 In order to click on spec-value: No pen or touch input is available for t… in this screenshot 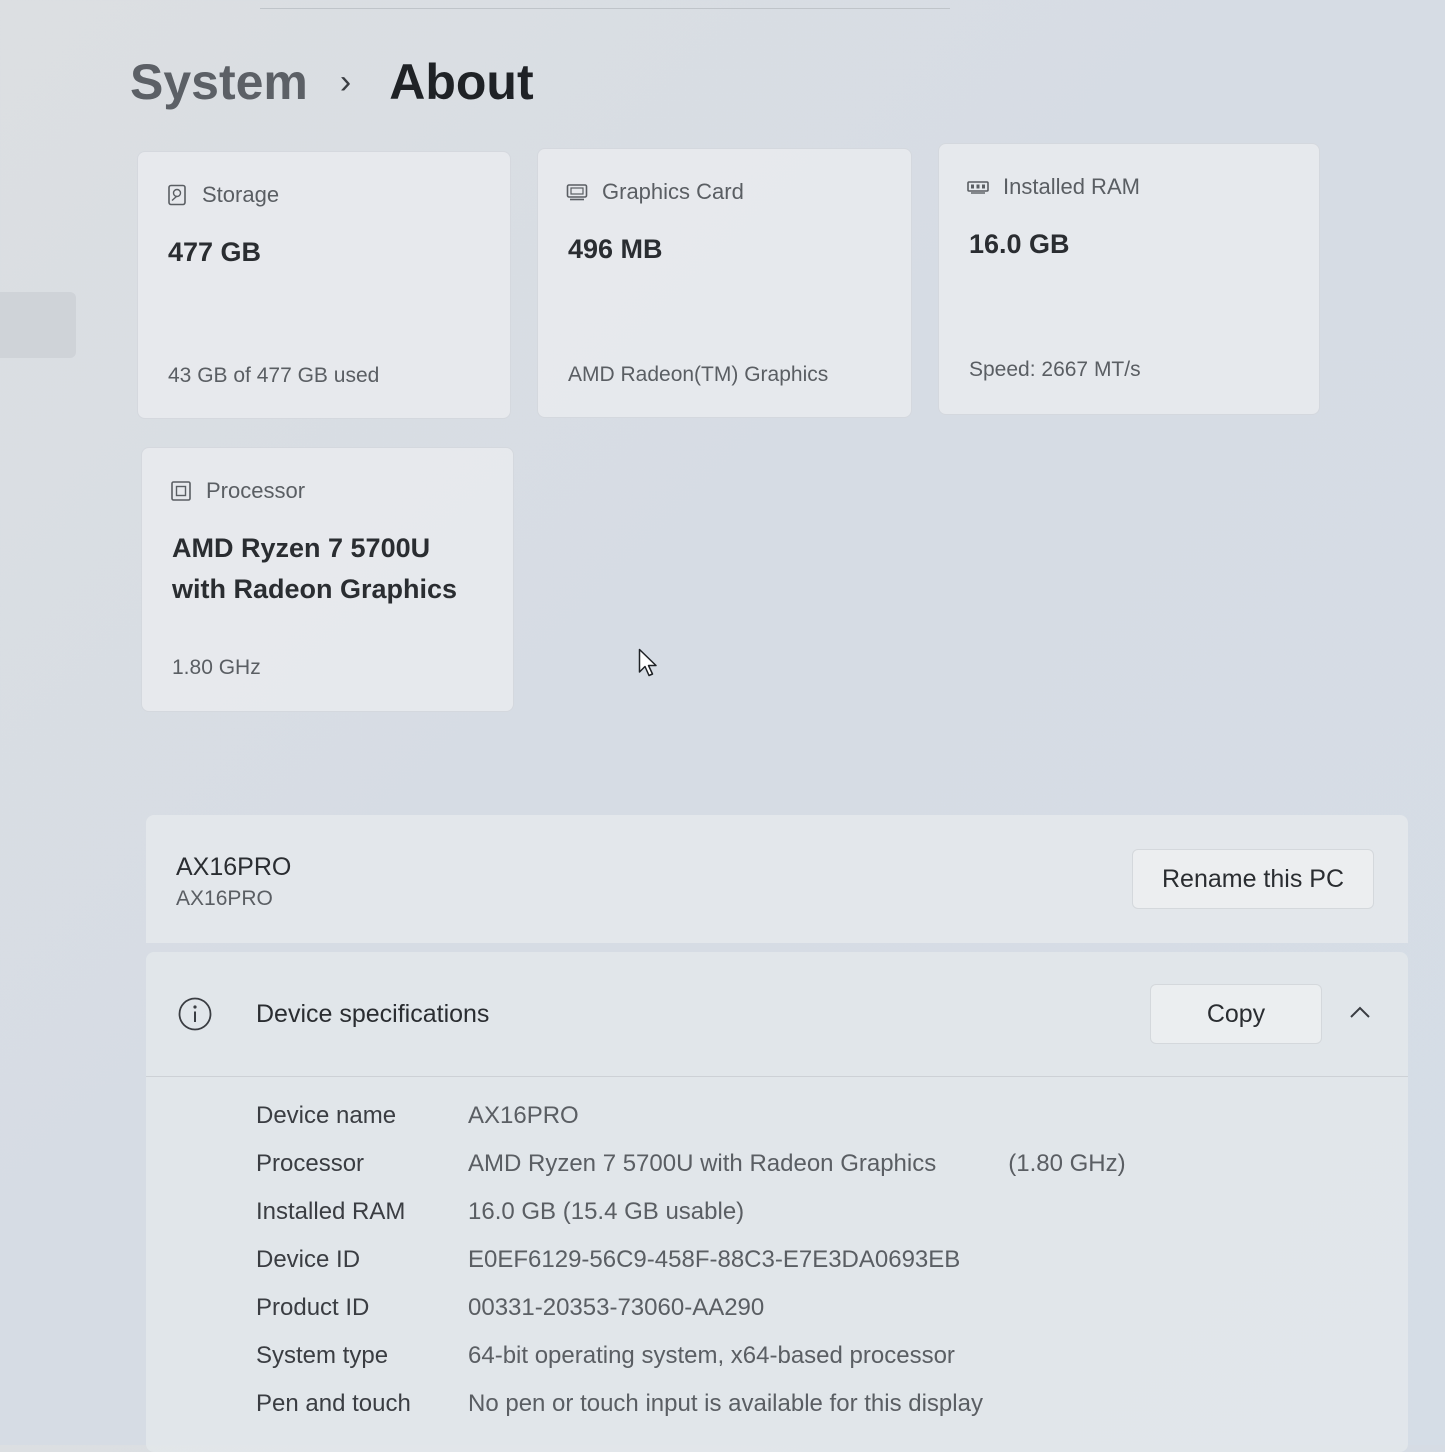, I will do `click(725, 1403)`.